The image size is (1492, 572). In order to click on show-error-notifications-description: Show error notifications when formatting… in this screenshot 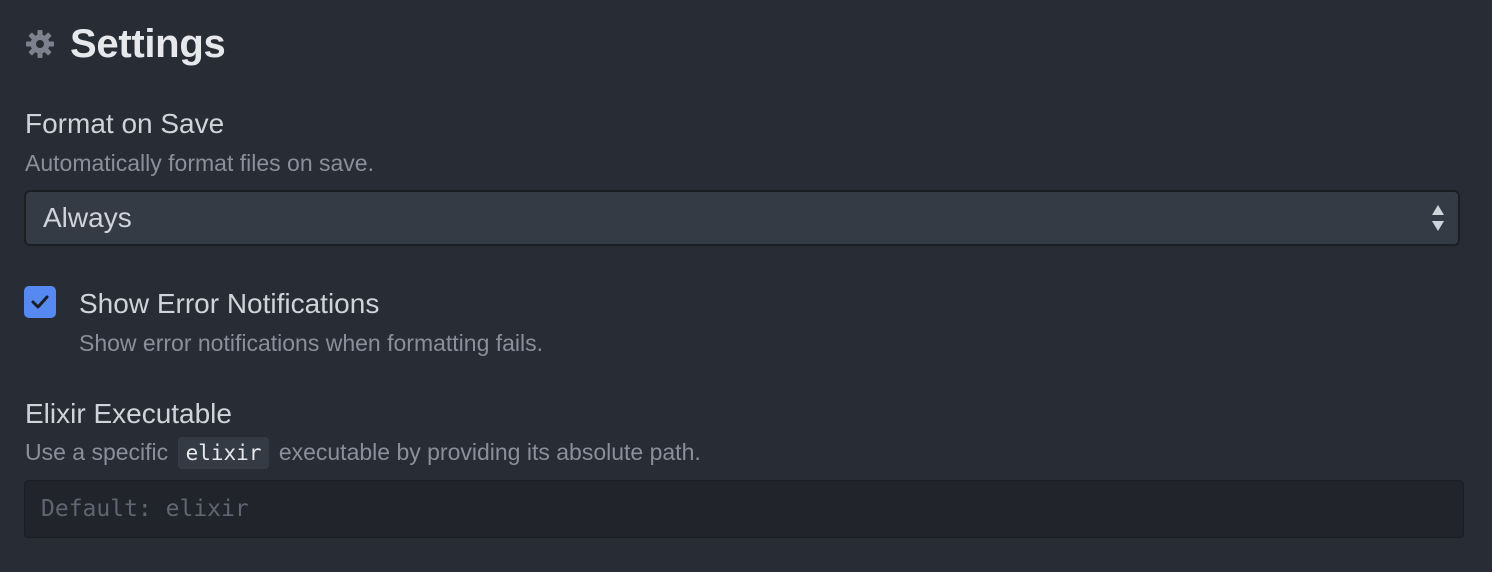, I will do `click(311, 343)`.